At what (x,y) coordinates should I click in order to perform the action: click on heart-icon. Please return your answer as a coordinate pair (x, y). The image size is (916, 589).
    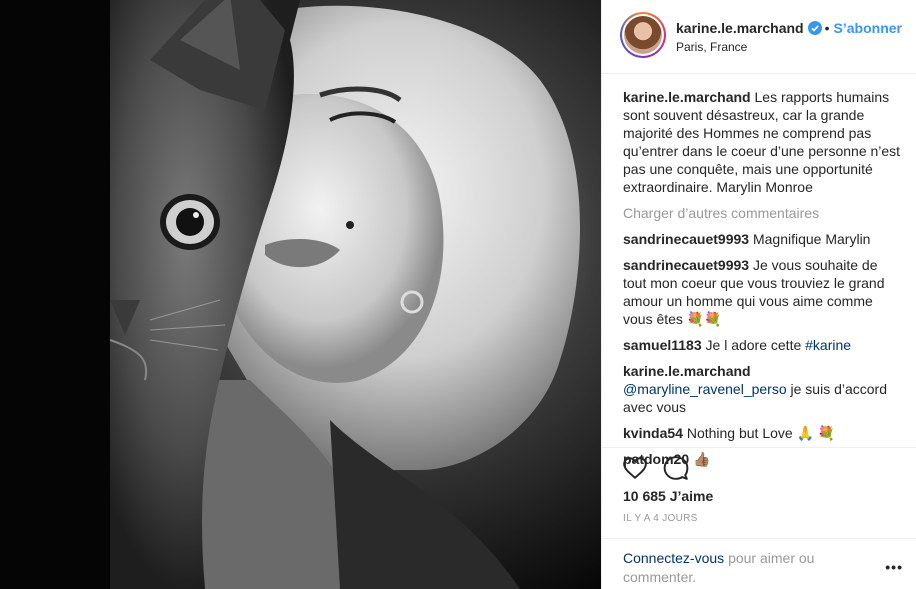
    Looking at the image, I should click on (635, 468).